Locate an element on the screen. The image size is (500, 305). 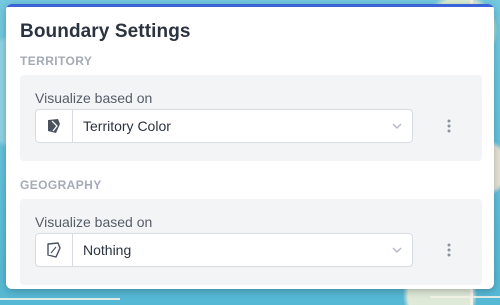
geography-outline-icon is located at coordinates (54, 250).